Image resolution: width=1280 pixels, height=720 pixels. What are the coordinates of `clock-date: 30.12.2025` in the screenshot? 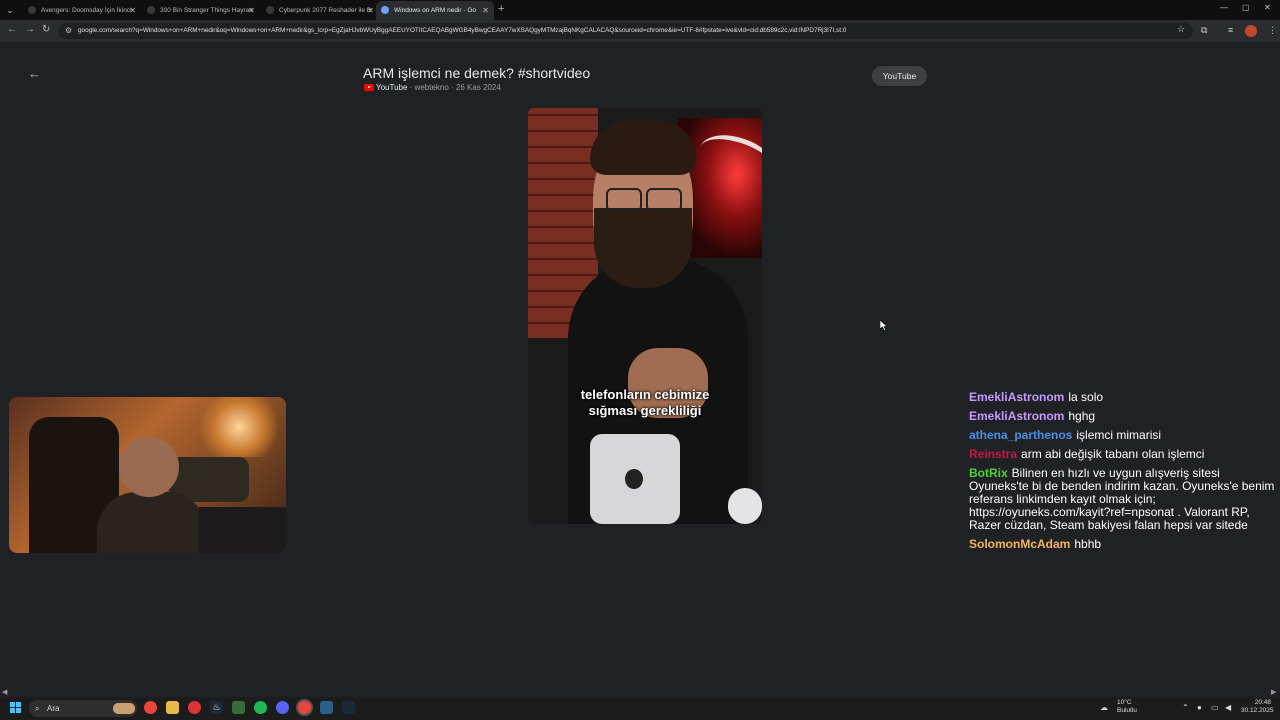 It's located at (1257, 710).